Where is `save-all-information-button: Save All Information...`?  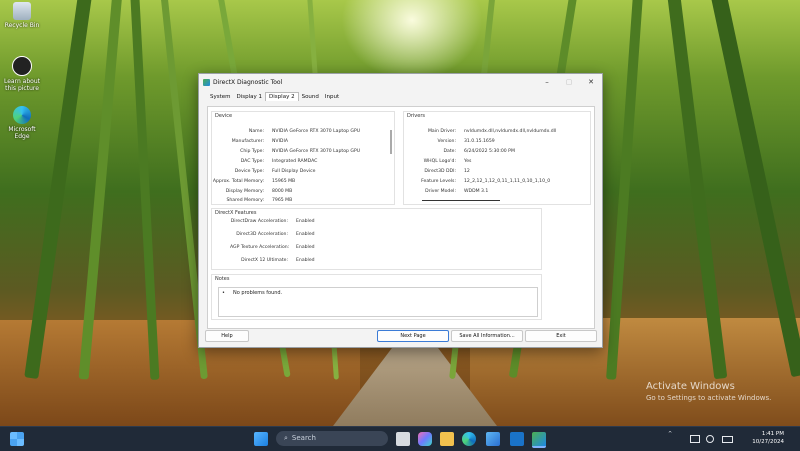
save-all-information-button: Save All Information... is located at coordinates (487, 336).